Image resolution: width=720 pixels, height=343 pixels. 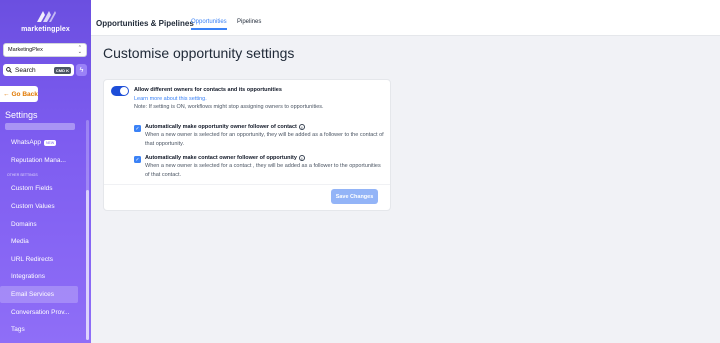 I want to click on sidebar-item-label: Custom Fields, so click(x=32, y=189).